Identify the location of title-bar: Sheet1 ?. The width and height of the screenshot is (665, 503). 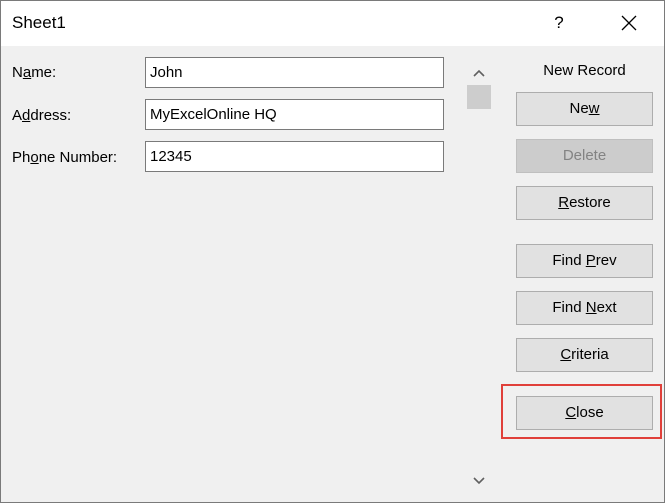
(332, 23).